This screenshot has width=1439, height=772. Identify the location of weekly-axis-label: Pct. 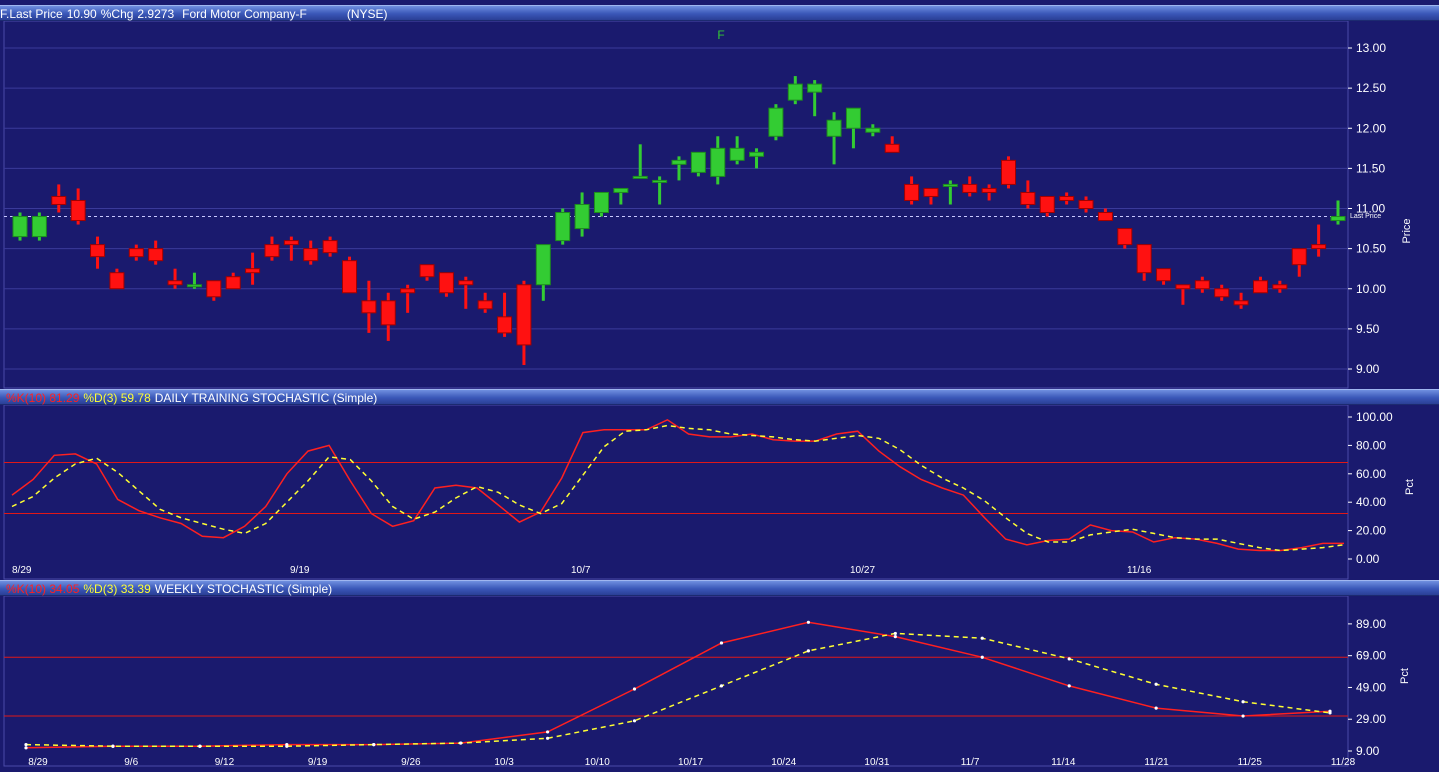
(1405, 676).